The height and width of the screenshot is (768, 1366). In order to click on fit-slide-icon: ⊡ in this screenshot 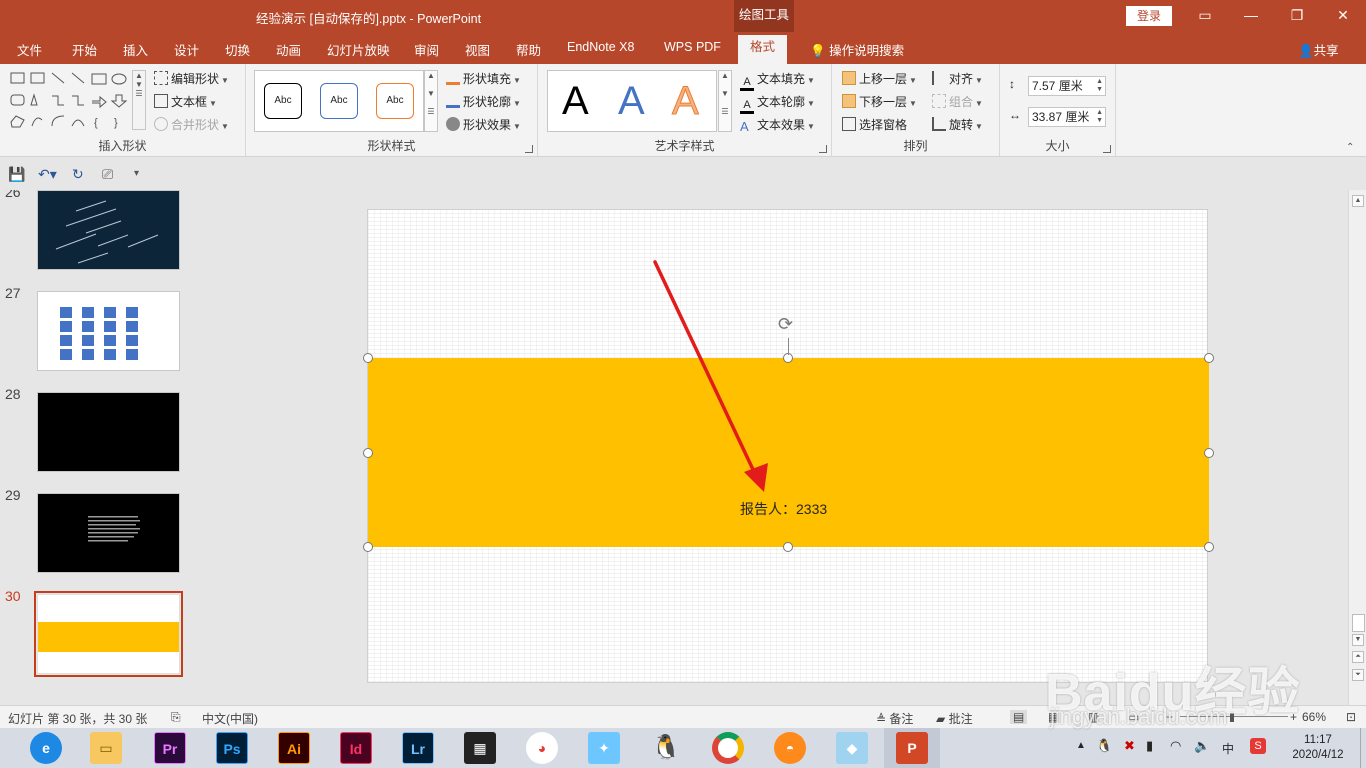, I will do `click(1351, 717)`.